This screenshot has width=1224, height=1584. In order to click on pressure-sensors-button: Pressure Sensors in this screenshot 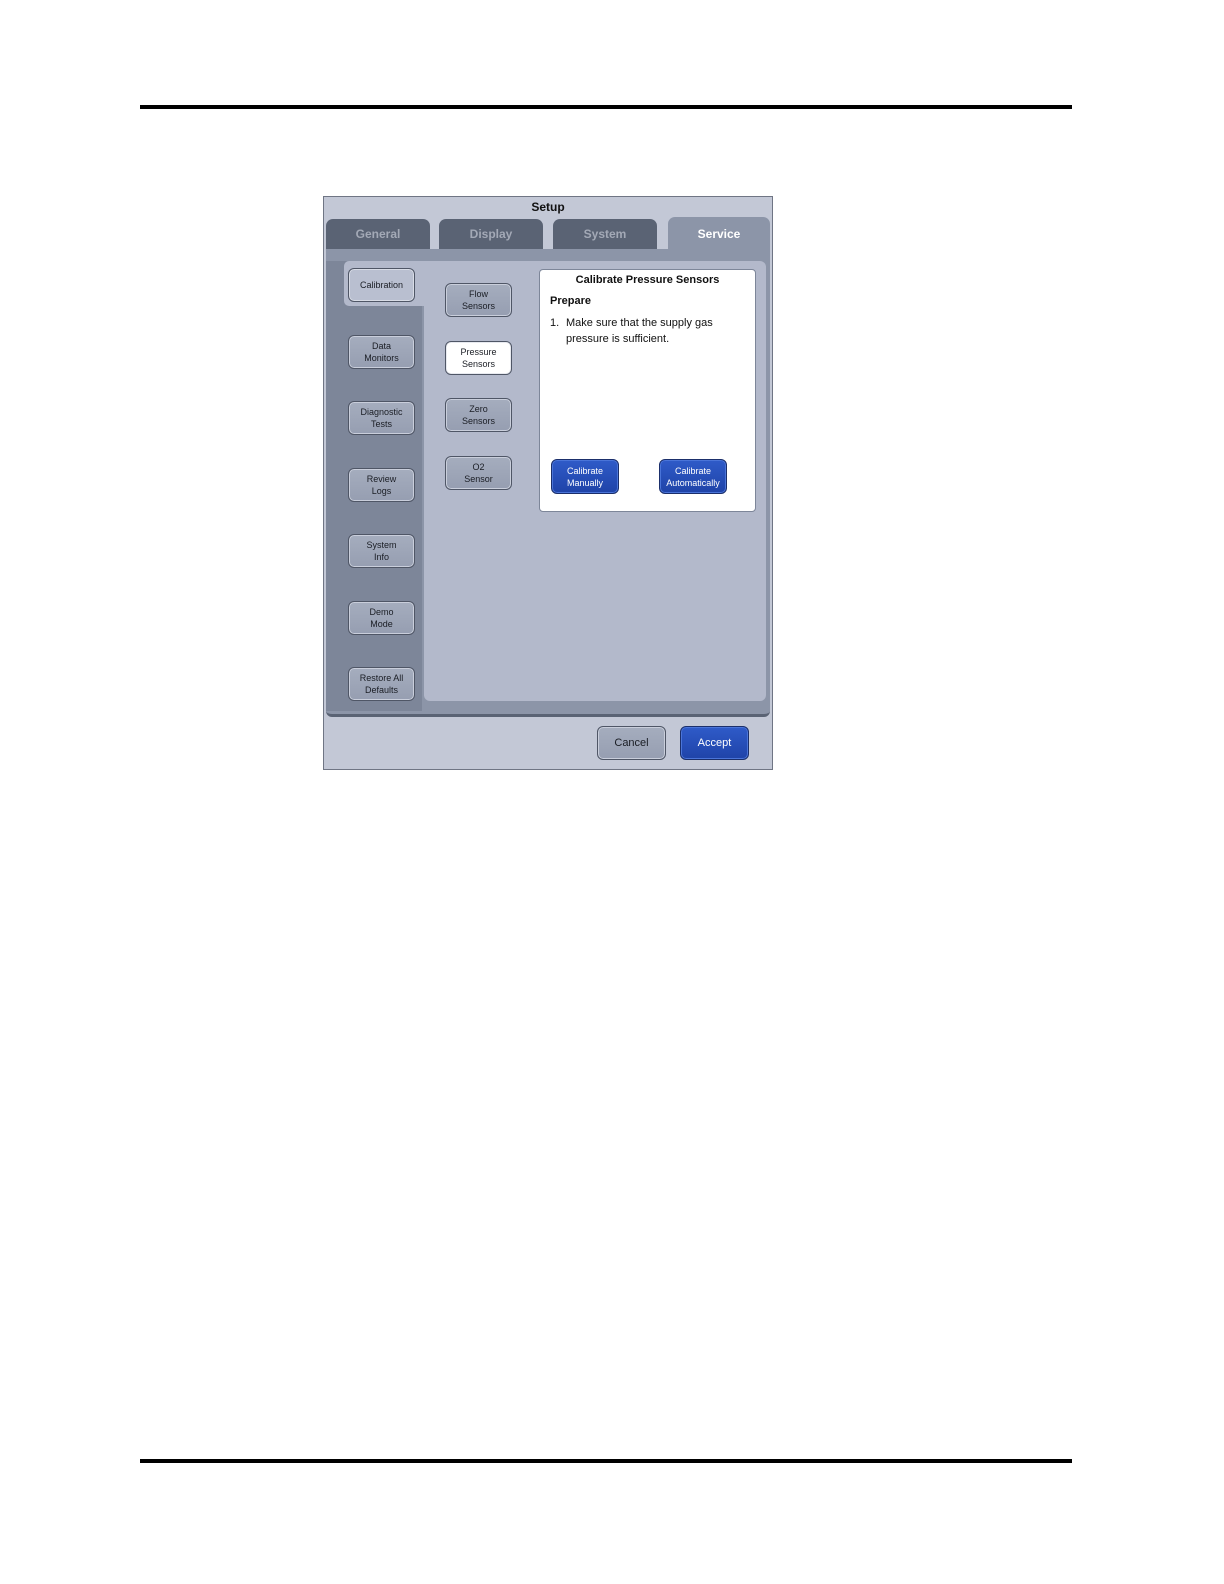, I will do `click(478, 358)`.